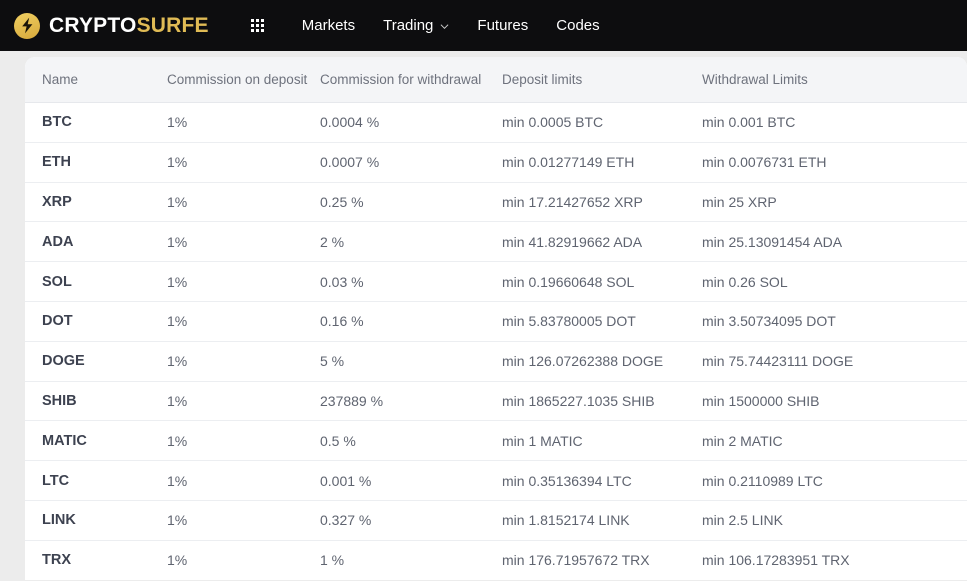 This screenshot has width=967, height=581. What do you see at coordinates (342, 321) in the screenshot?
I see `cell-withdrawal-commission: 0.16 %` at bounding box center [342, 321].